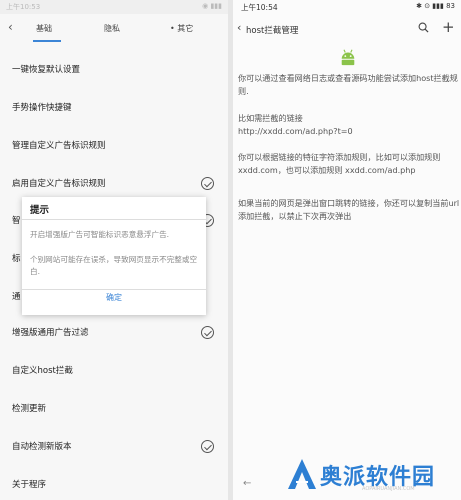  What do you see at coordinates (302, 474) in the screenshot?
I see `watermark-logo-icon` at bounding box center [302, 474].